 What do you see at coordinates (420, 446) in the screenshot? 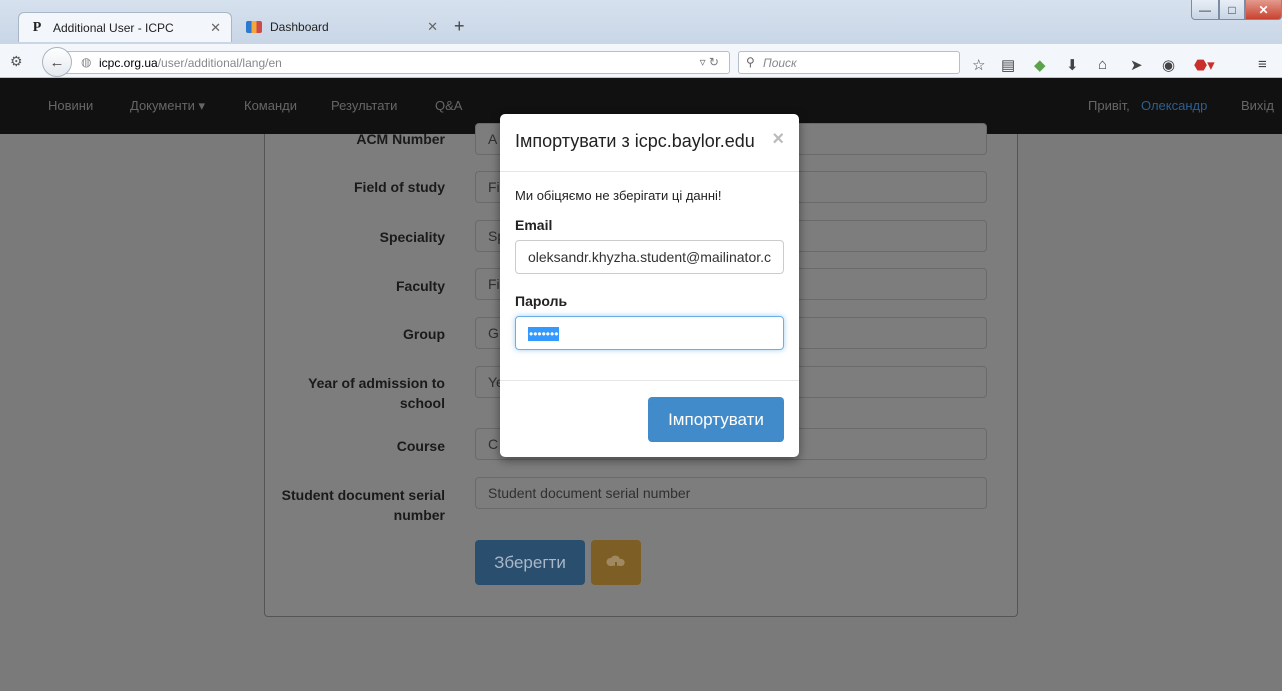
I see `label-course: Course` at bounding box center [420, 446].